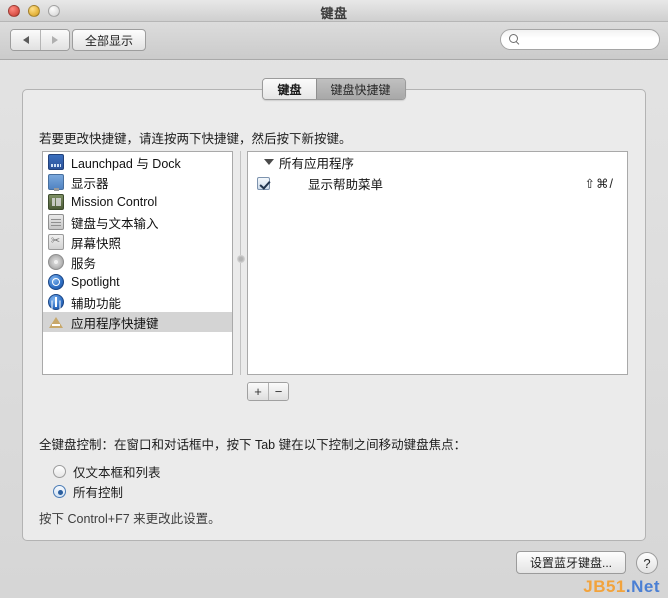  What do you see at coordinates (84, 263) in the screenshot?
I see `sidebar-item-label: 服务` at bounding box center [84, 263].